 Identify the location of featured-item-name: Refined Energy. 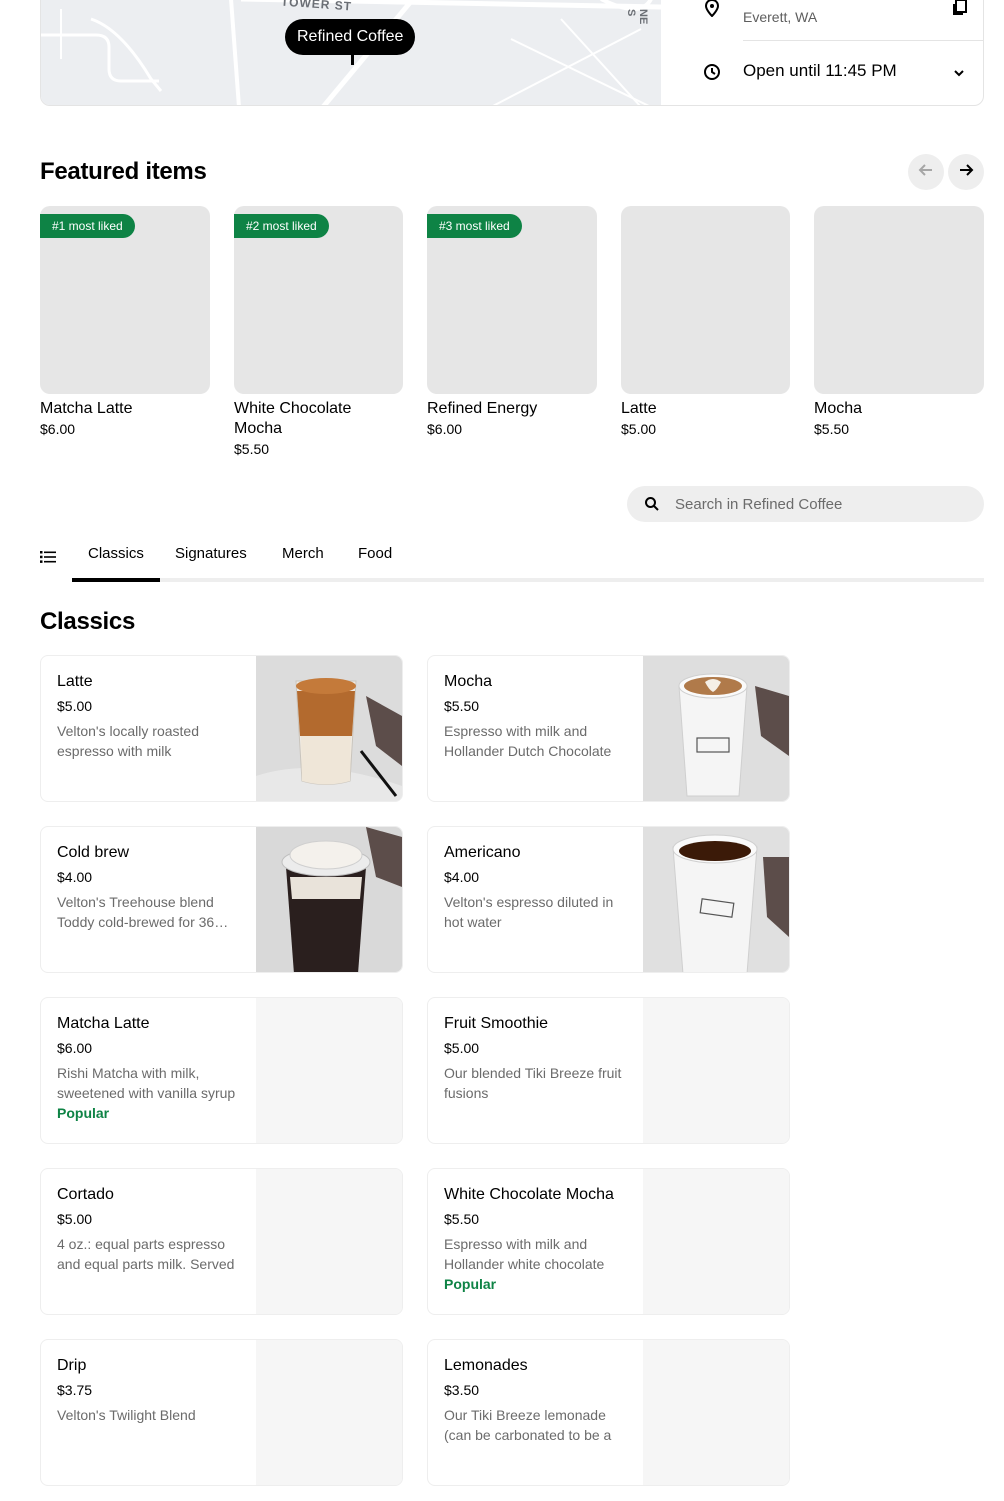
(482, 408).